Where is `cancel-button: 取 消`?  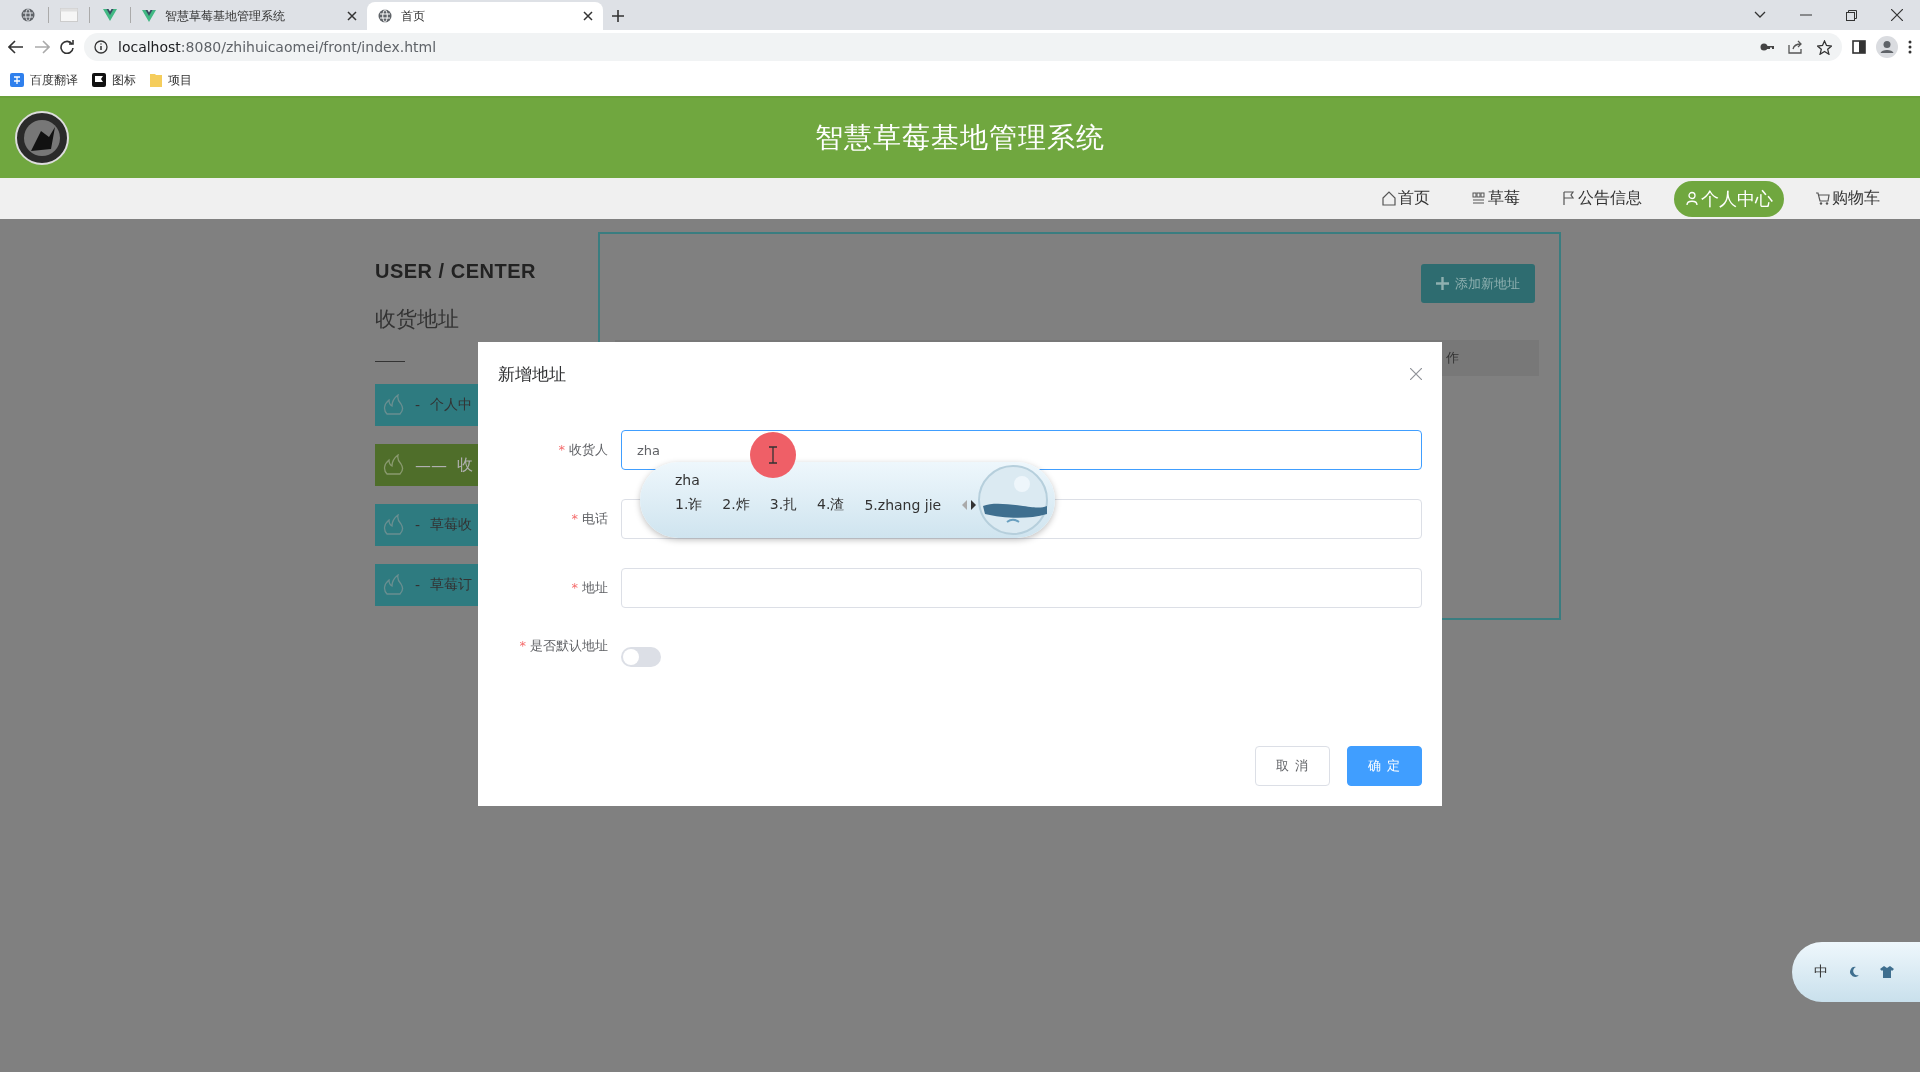 cancel-button: 取 消 is located at coordinates (1292, 766).